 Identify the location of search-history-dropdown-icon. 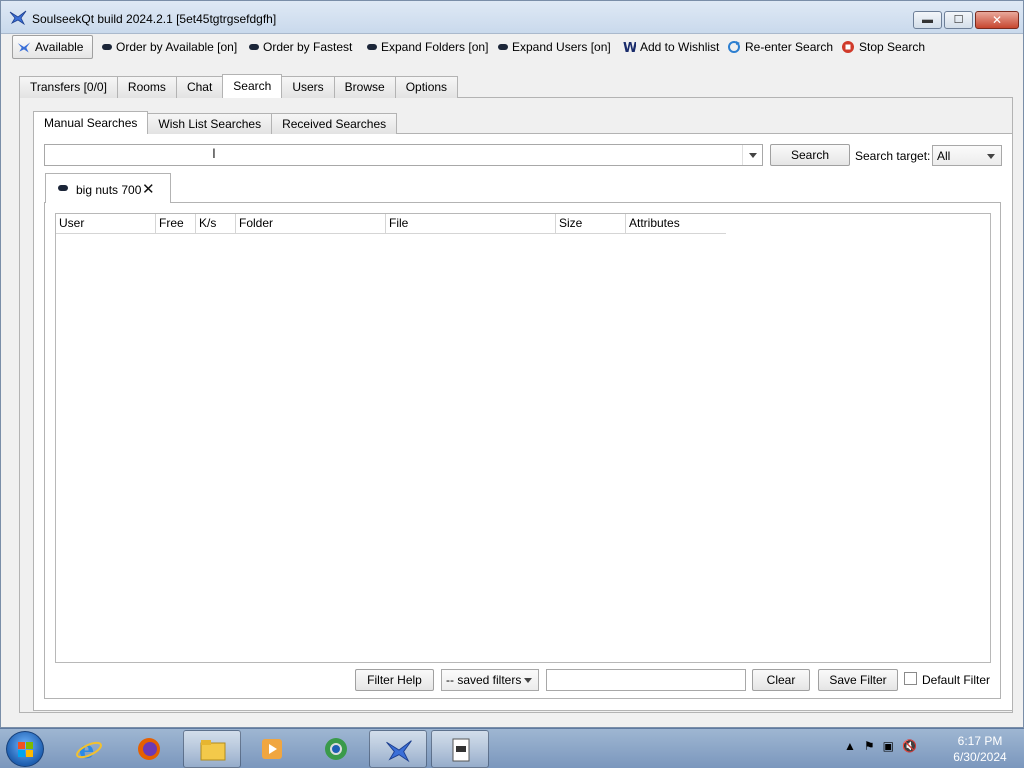
(752, 155).